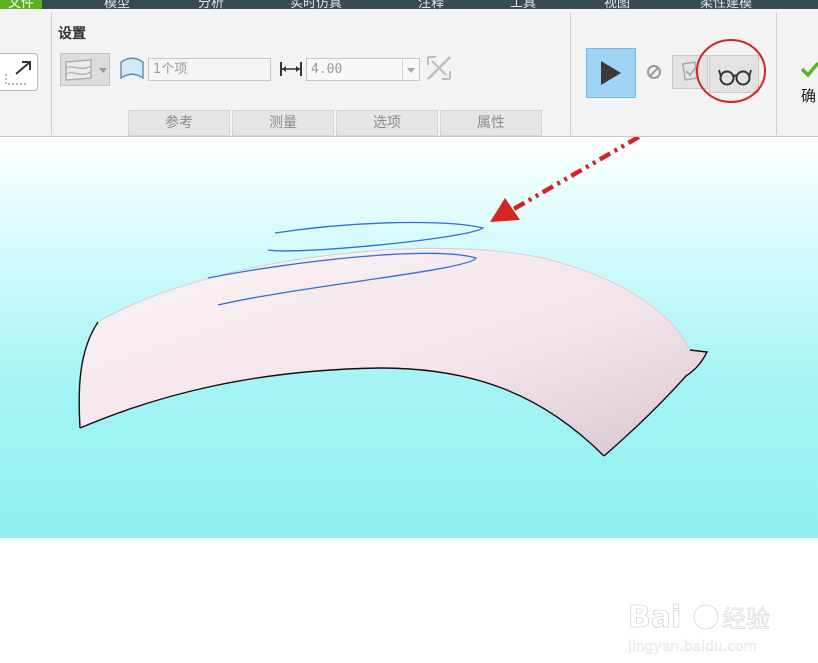  What do you see at coordinates (21, 4) in the screenshot?
I see `tab-file: 文件` at bounding box center [21, 4].